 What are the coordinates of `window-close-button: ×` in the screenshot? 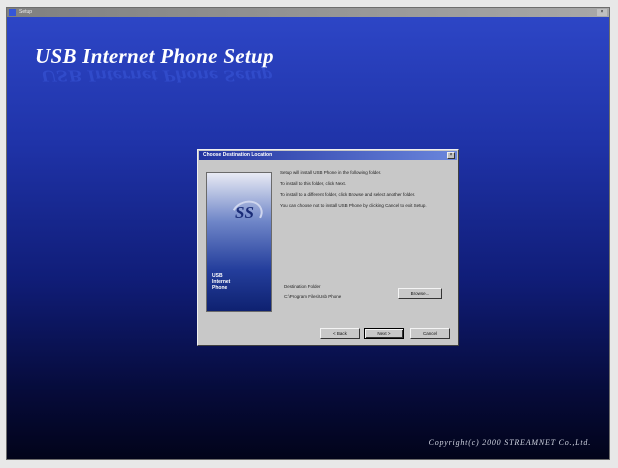 It's located at (602, 12).